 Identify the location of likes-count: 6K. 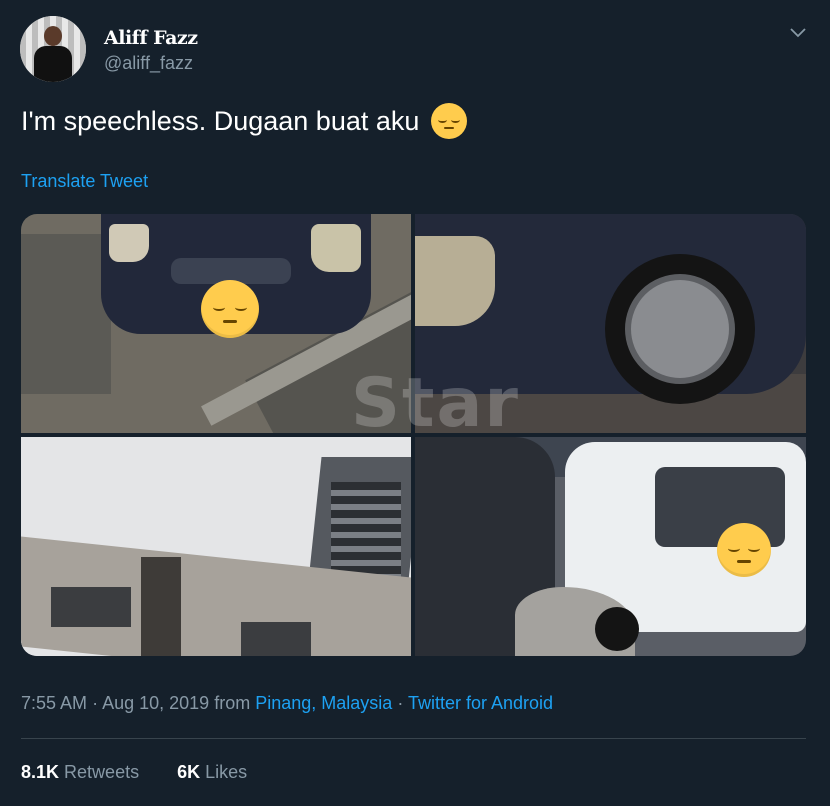
(188, 772).